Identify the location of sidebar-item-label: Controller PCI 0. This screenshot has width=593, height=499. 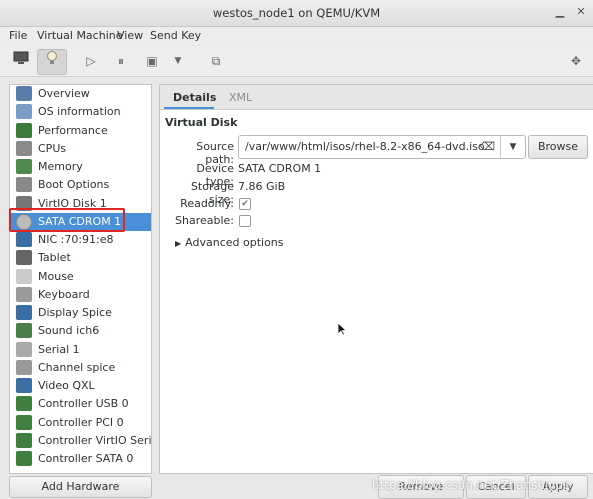
(81, 422).